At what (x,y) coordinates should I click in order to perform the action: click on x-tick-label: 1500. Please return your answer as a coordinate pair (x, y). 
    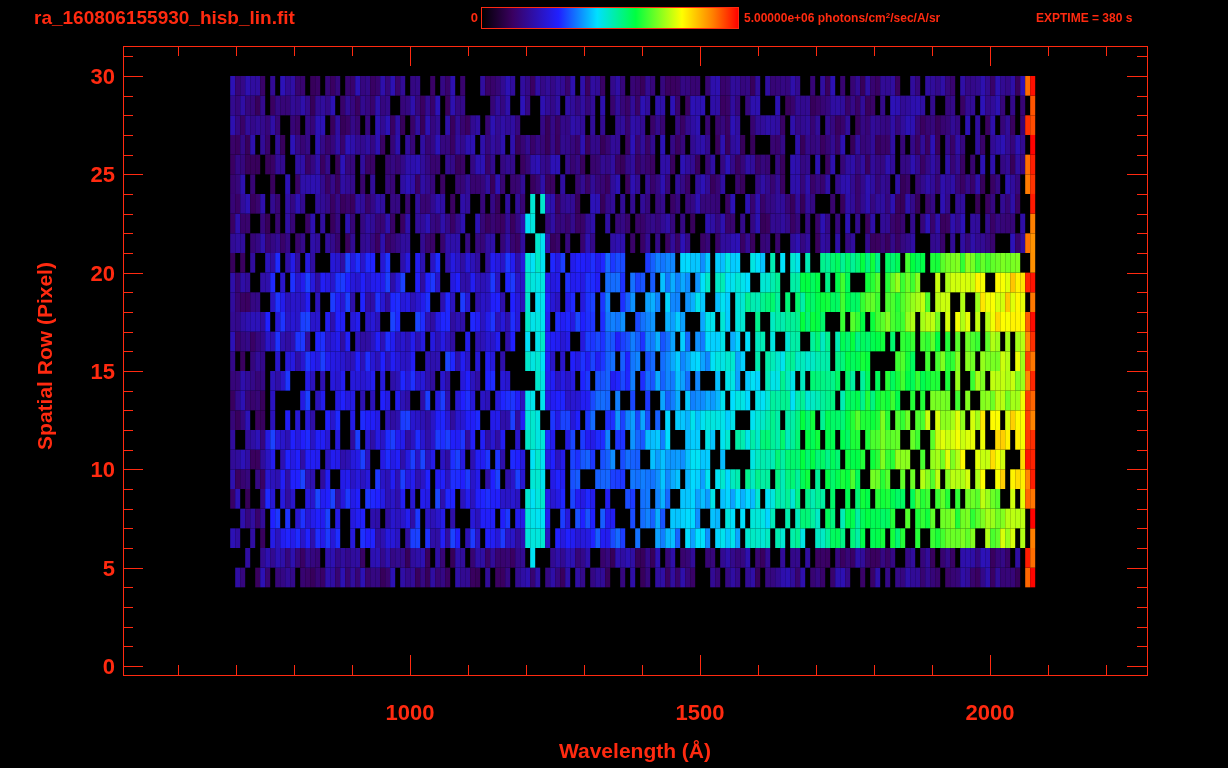
    Looking at the image, I should click on (700, 712).